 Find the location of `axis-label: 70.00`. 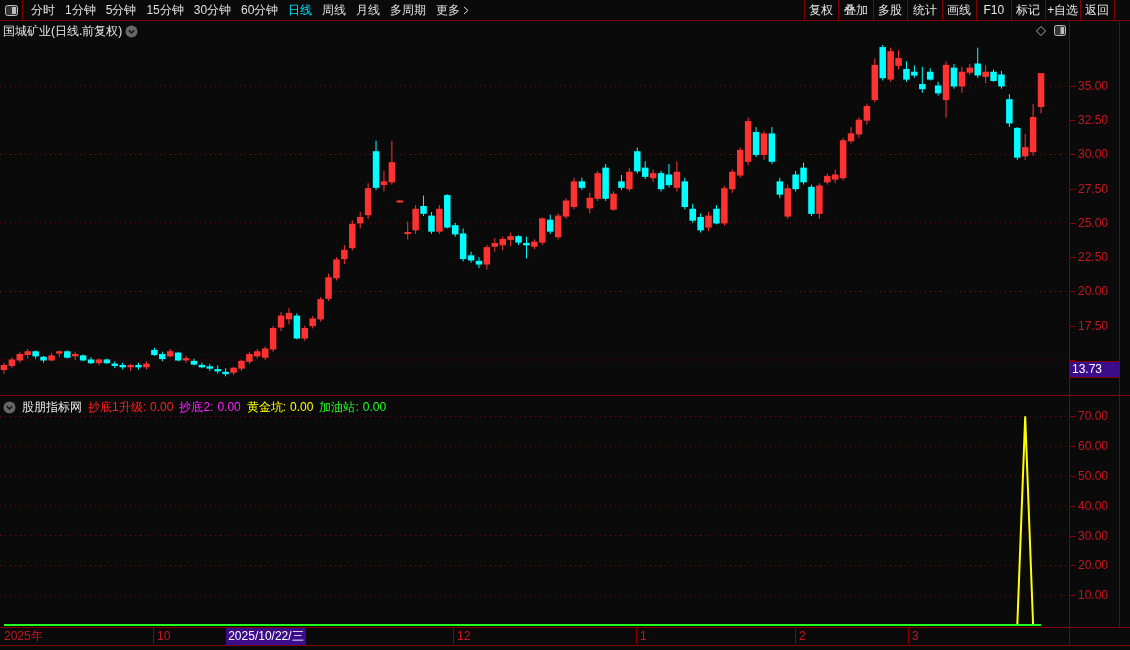

axis-label: 70.00 is located at coordinates (1093, 416).